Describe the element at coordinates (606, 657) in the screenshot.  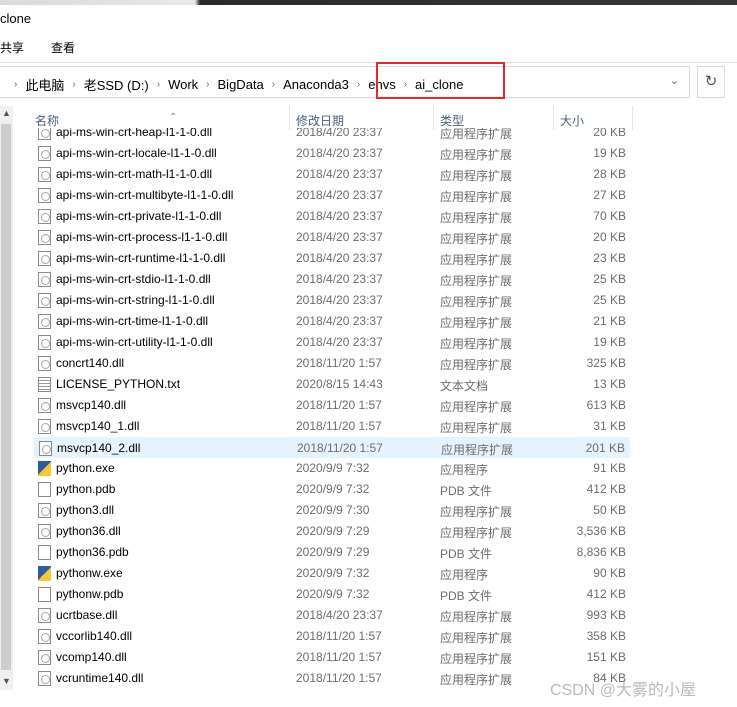
I see `file-size: 151 KB` at that location.